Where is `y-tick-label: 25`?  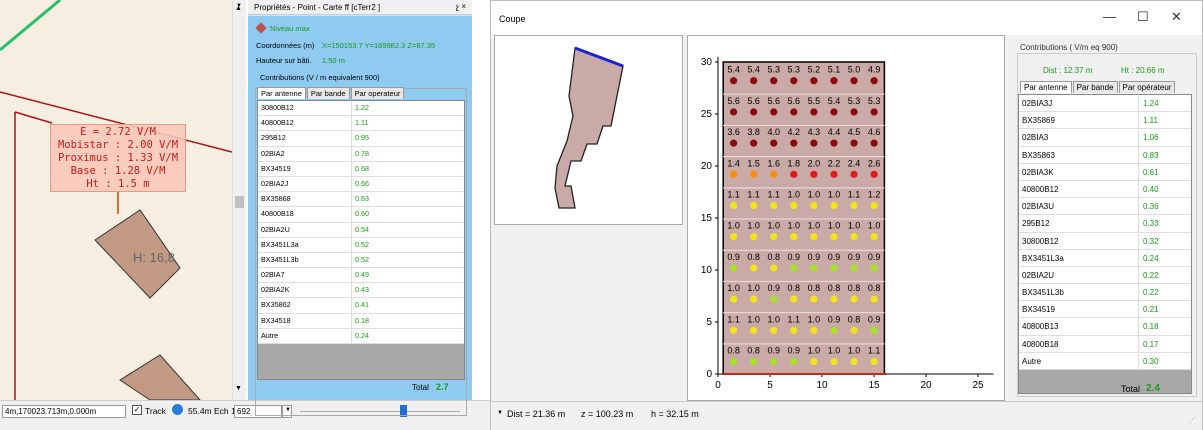 y-tick-label: 25 is located at coordinates (707, 114).